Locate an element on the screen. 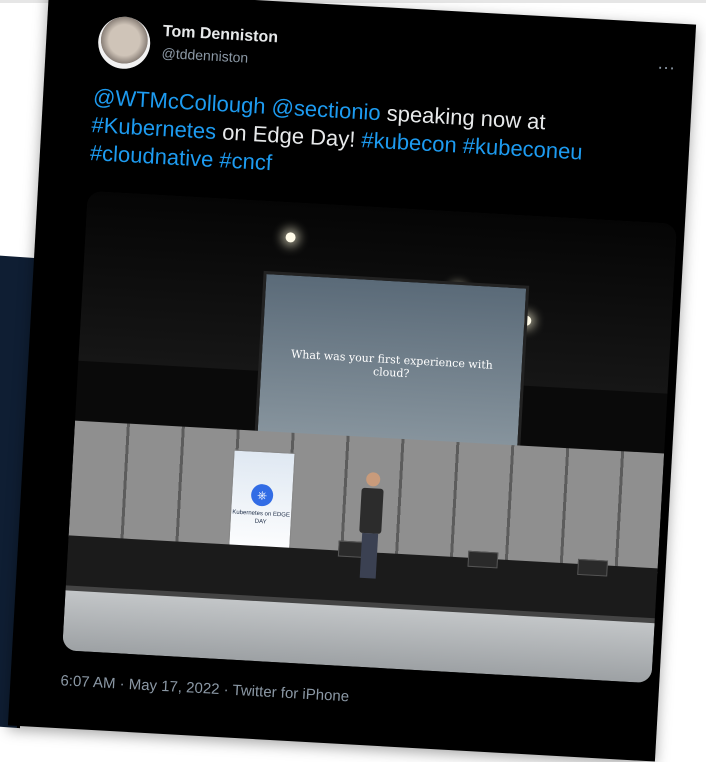  author-handle: @tddenniston is located at coordinates (204, 55).